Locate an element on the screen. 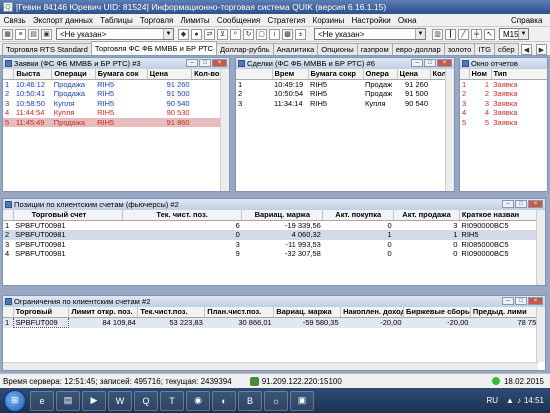 The height and width of the screenshot is (413, 550). app-icon-4: B is located at coordinates (250, 400).